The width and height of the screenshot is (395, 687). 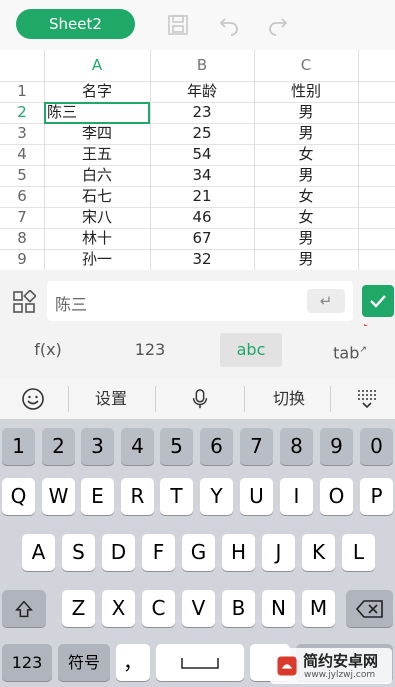 What do you see at coordinates (358, 552) in the screenshot?
I see `key-l: L` at bounding box center [358, 552].